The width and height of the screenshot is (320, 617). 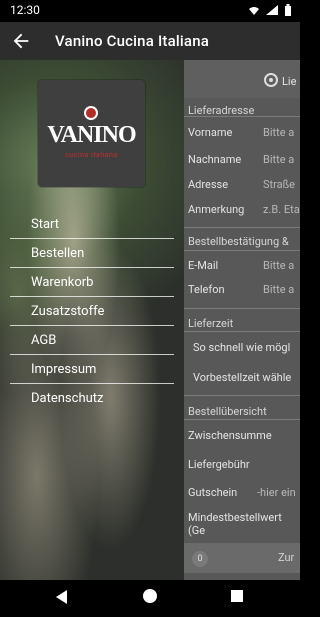 What do you see at coordinates (62, 597) in the screenshot?
I see `nav-back-icon` at bounding box center [62, 597].